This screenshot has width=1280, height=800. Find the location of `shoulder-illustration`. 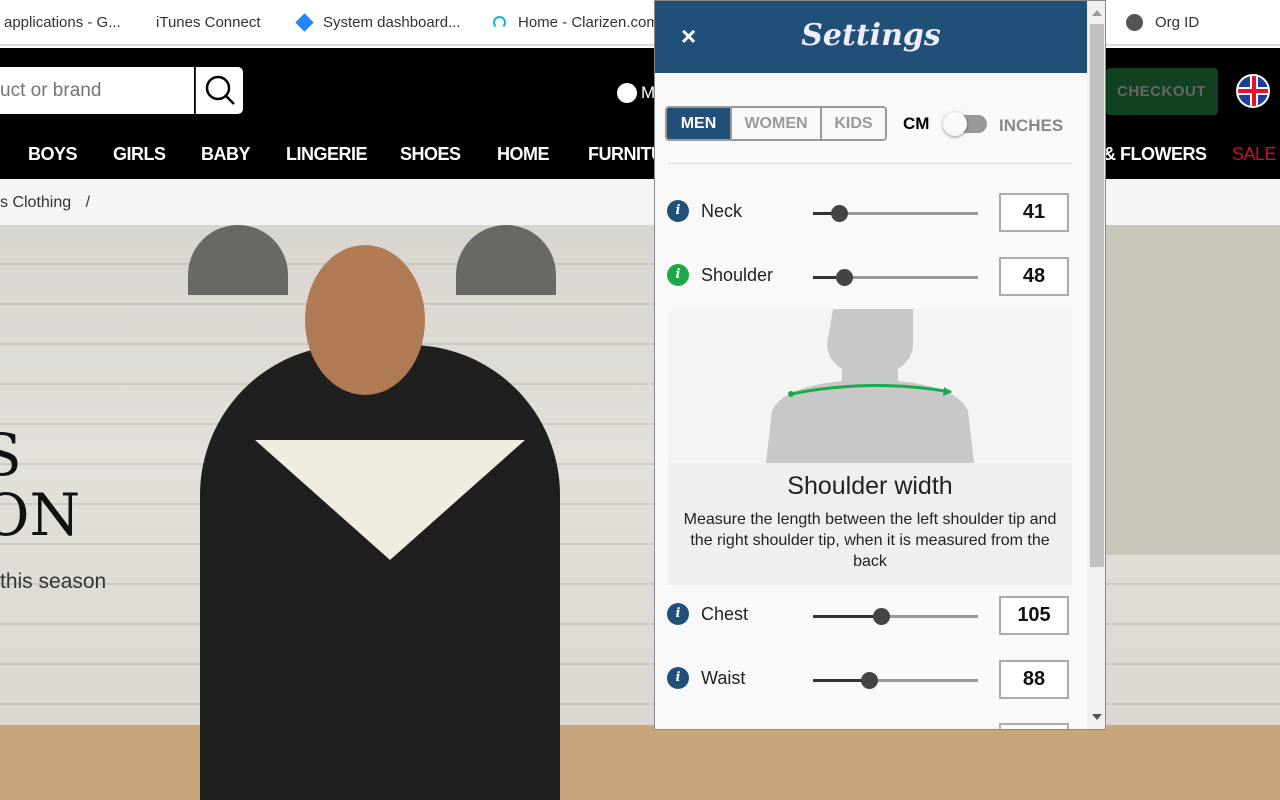

shoulder-illustration is located at coordinates (870, 386).